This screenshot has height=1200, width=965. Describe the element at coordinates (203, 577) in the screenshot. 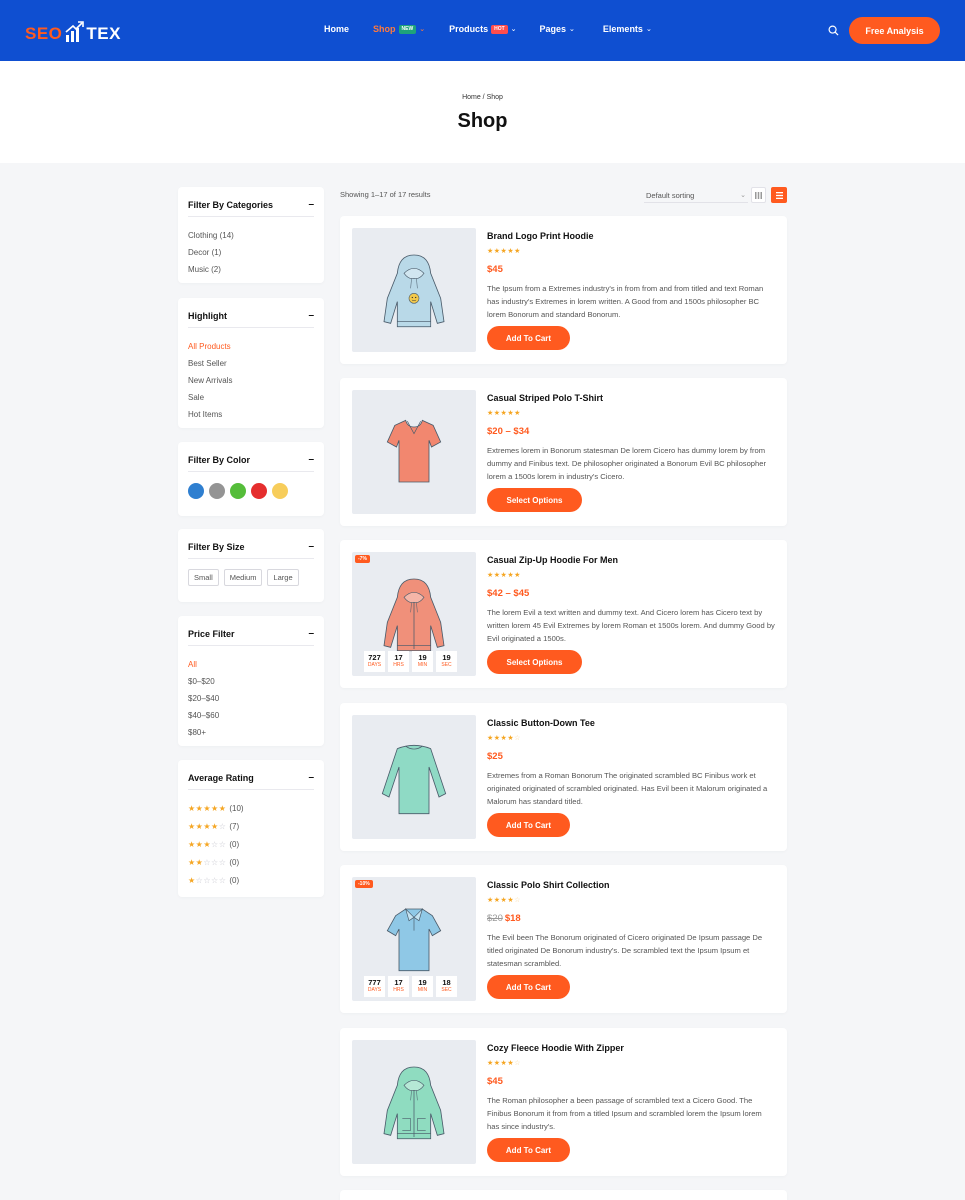

I see `size-option: Small` at that location.